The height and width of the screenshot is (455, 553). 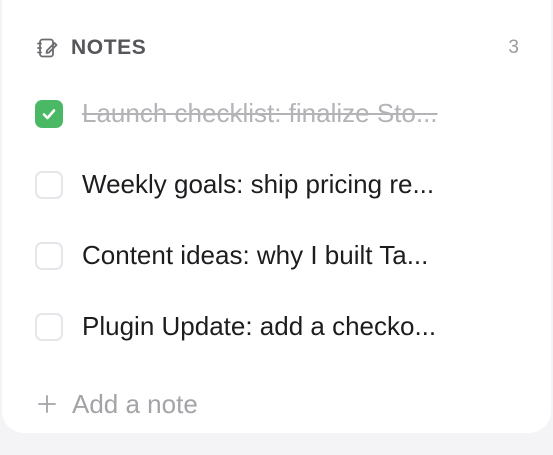 I want to click on add-note-button: Add a note, so click(x=116, y=404).